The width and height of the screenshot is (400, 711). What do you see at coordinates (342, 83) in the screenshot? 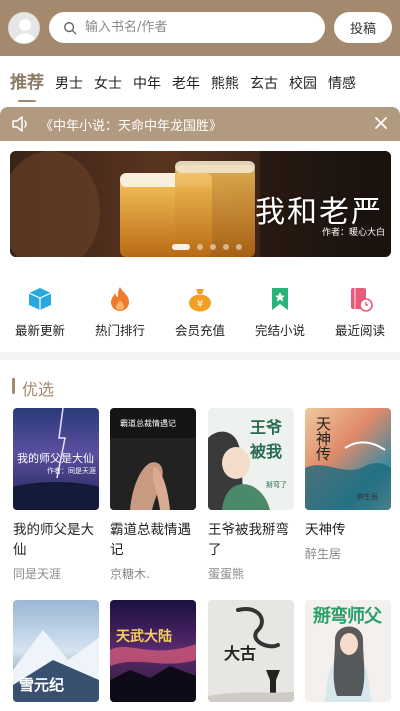
I see `tab-romance: 情感` at bounding box center [342, 83].